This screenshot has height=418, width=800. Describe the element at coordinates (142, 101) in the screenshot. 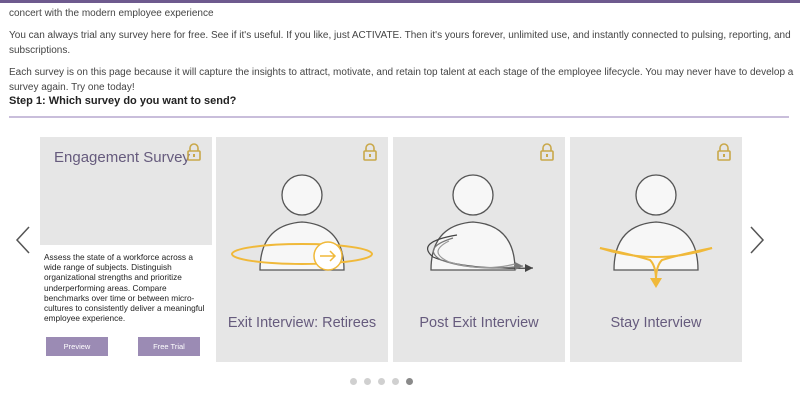

I see `step-question: Which survey do you want to send?` at that location.